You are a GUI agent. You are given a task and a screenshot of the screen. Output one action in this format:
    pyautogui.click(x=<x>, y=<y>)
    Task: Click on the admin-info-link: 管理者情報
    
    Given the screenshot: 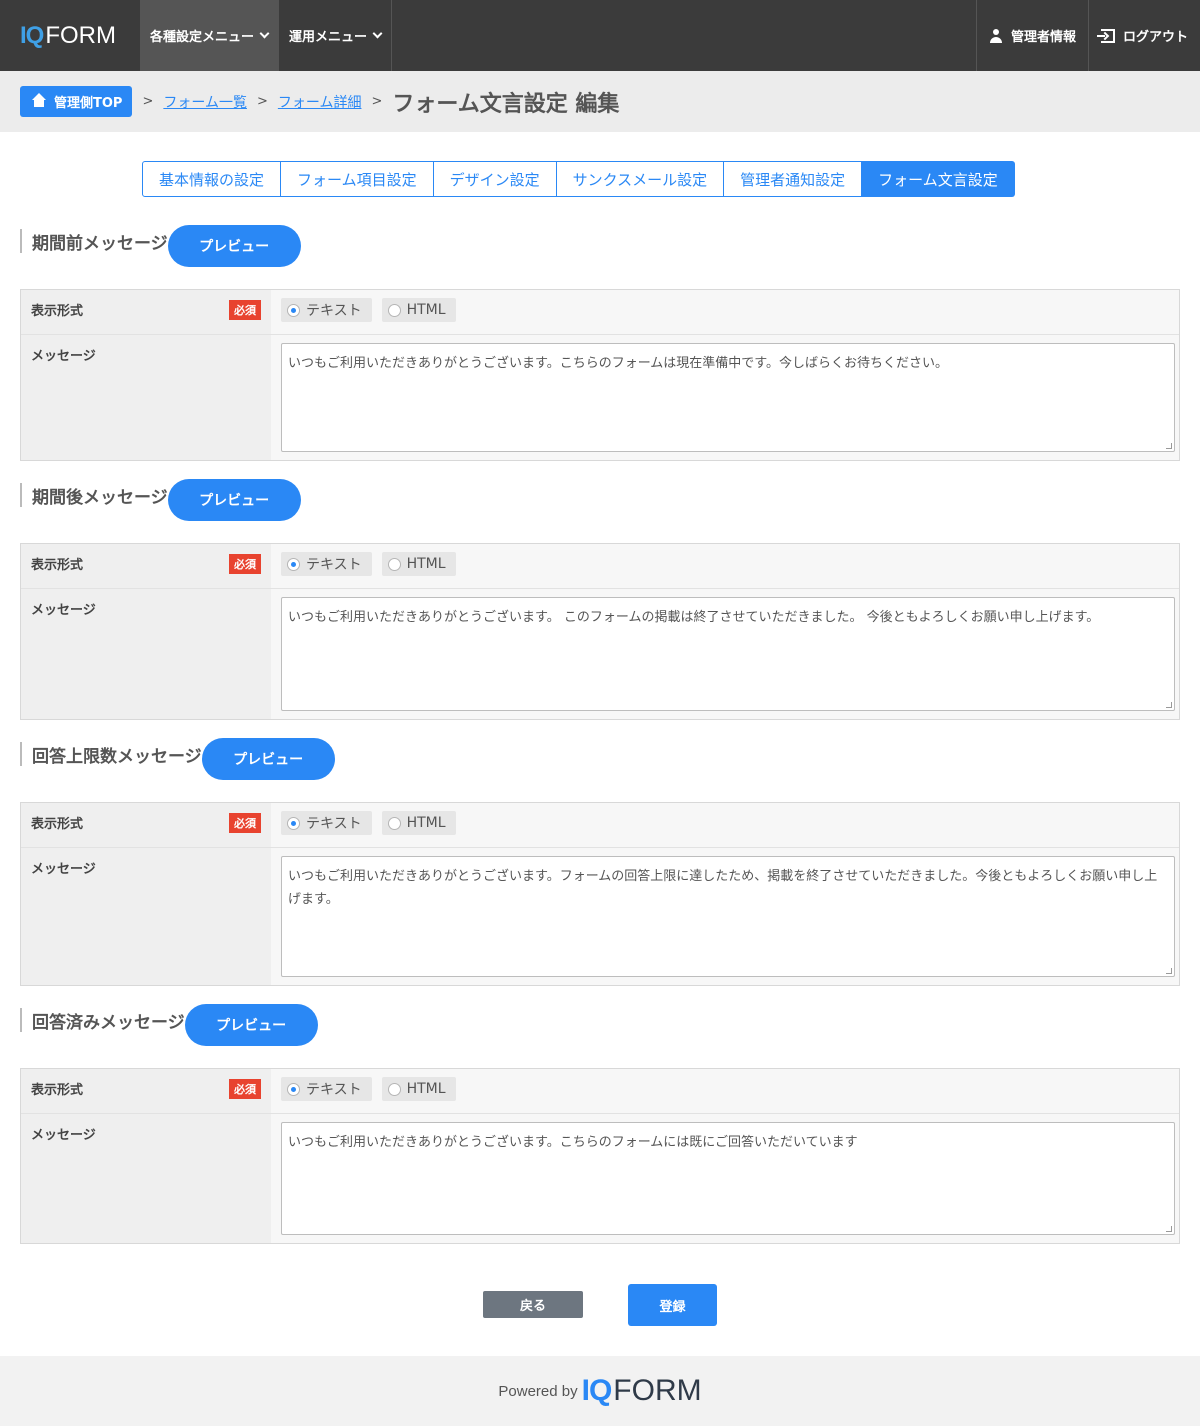 What is the action you would take?
    pyautogui.click(x=1033, y=35)
    